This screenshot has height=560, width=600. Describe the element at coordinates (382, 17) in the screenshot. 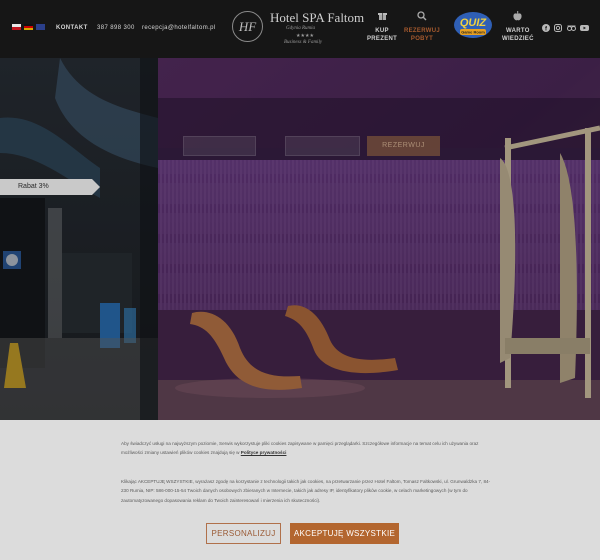

I see `gift-icon` at that location.